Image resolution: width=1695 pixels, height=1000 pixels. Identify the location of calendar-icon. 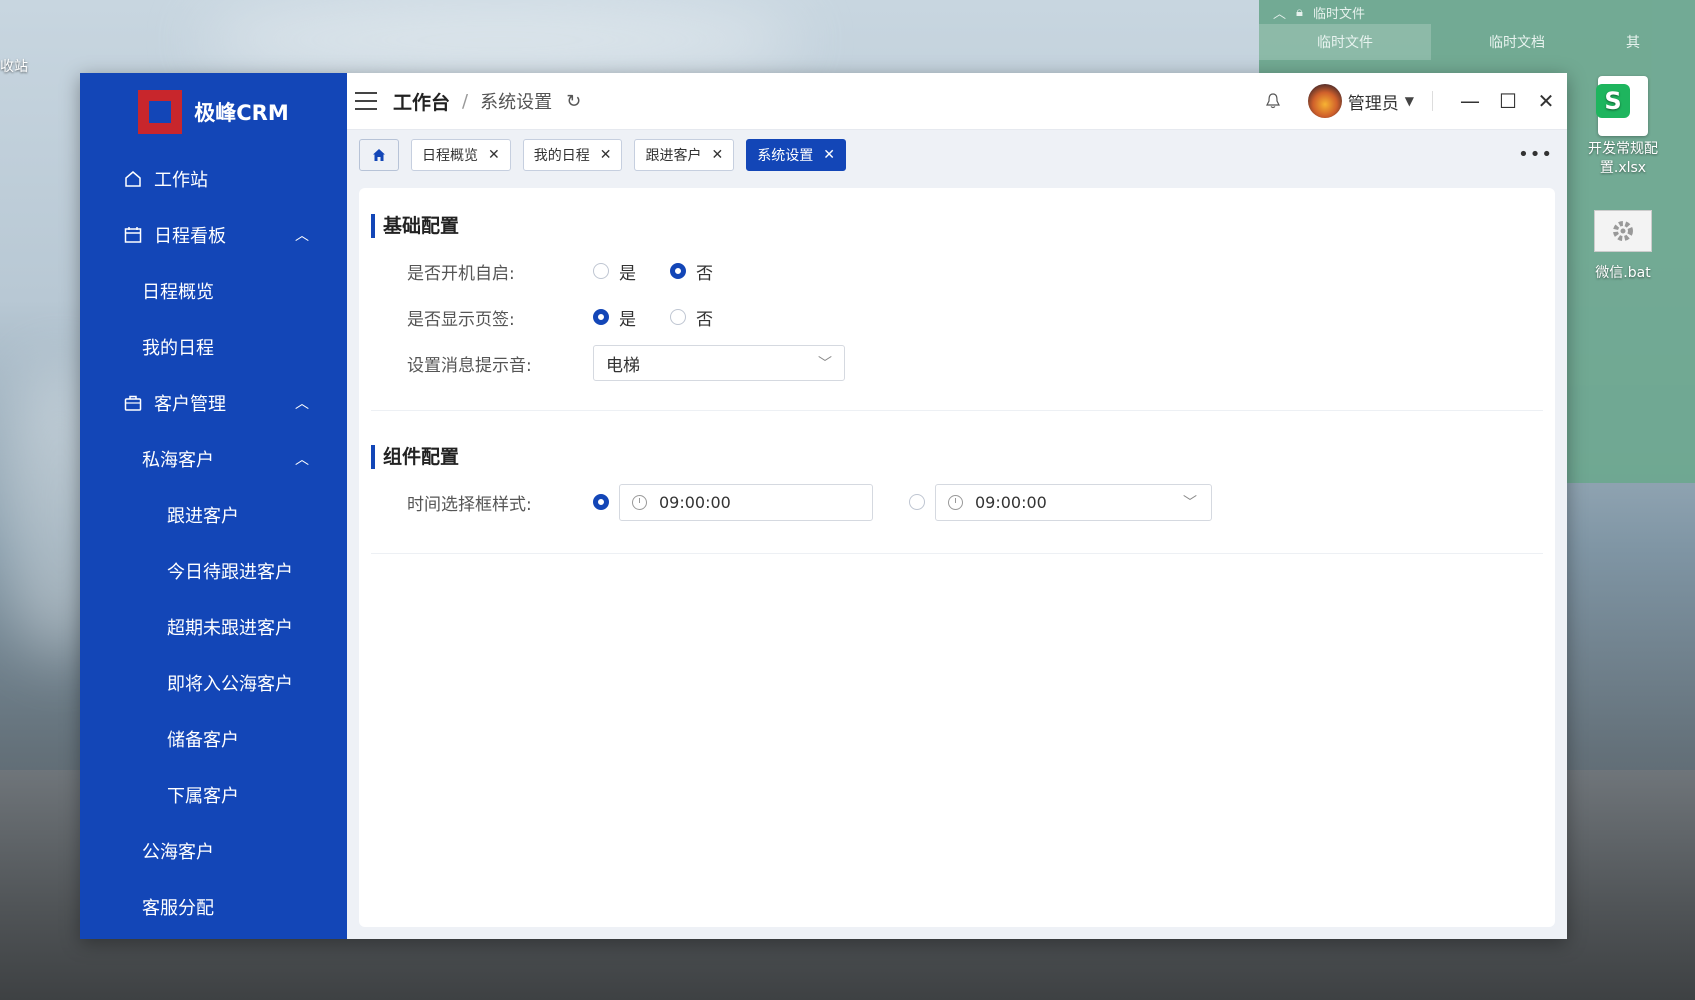
(133, 235).